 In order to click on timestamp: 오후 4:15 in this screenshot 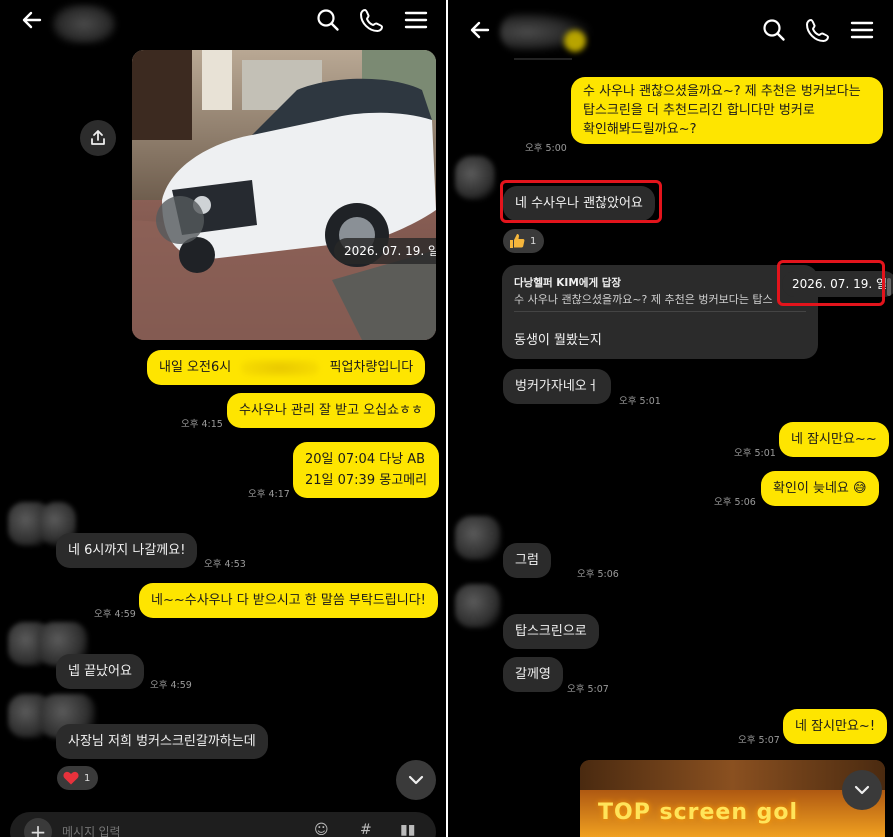, I will do `click(202, 424)`.